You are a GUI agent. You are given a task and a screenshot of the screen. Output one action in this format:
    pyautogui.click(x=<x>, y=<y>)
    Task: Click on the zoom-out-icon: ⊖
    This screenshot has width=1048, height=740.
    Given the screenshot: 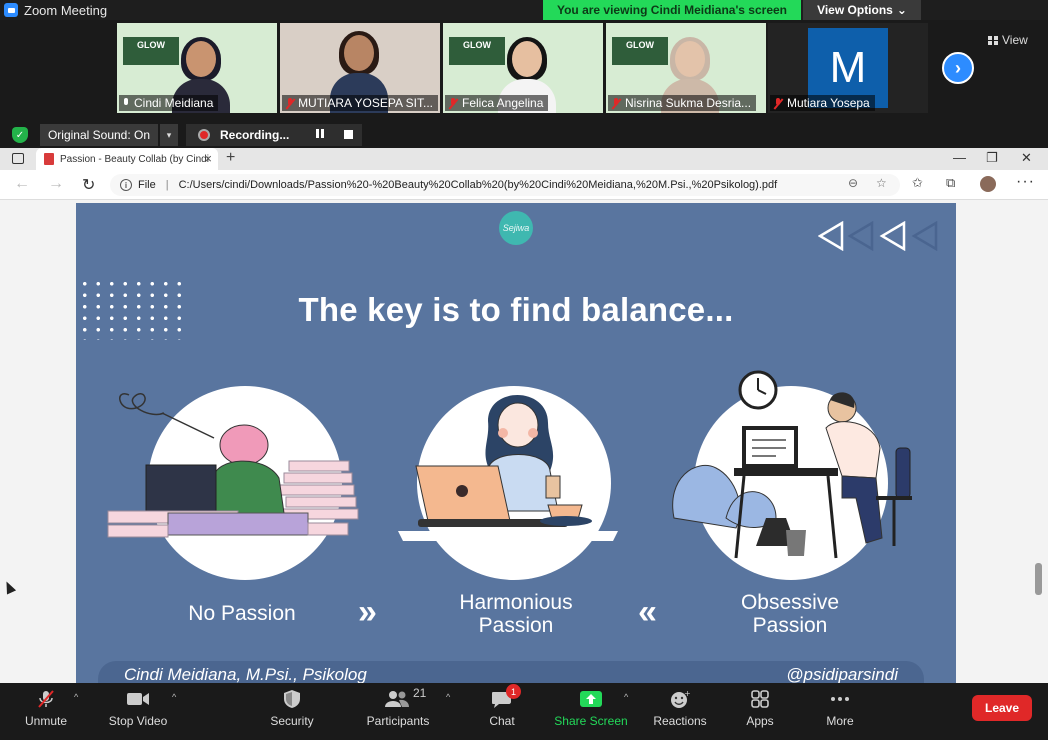 What is the action you would take?
    pyautogui.click(x=855, y=183)
    